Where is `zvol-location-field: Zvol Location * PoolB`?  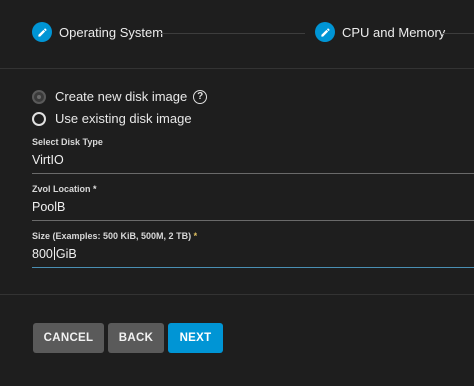 zvol-location-field: Zvol Location * PoolB is located at coordinates (253, 202).